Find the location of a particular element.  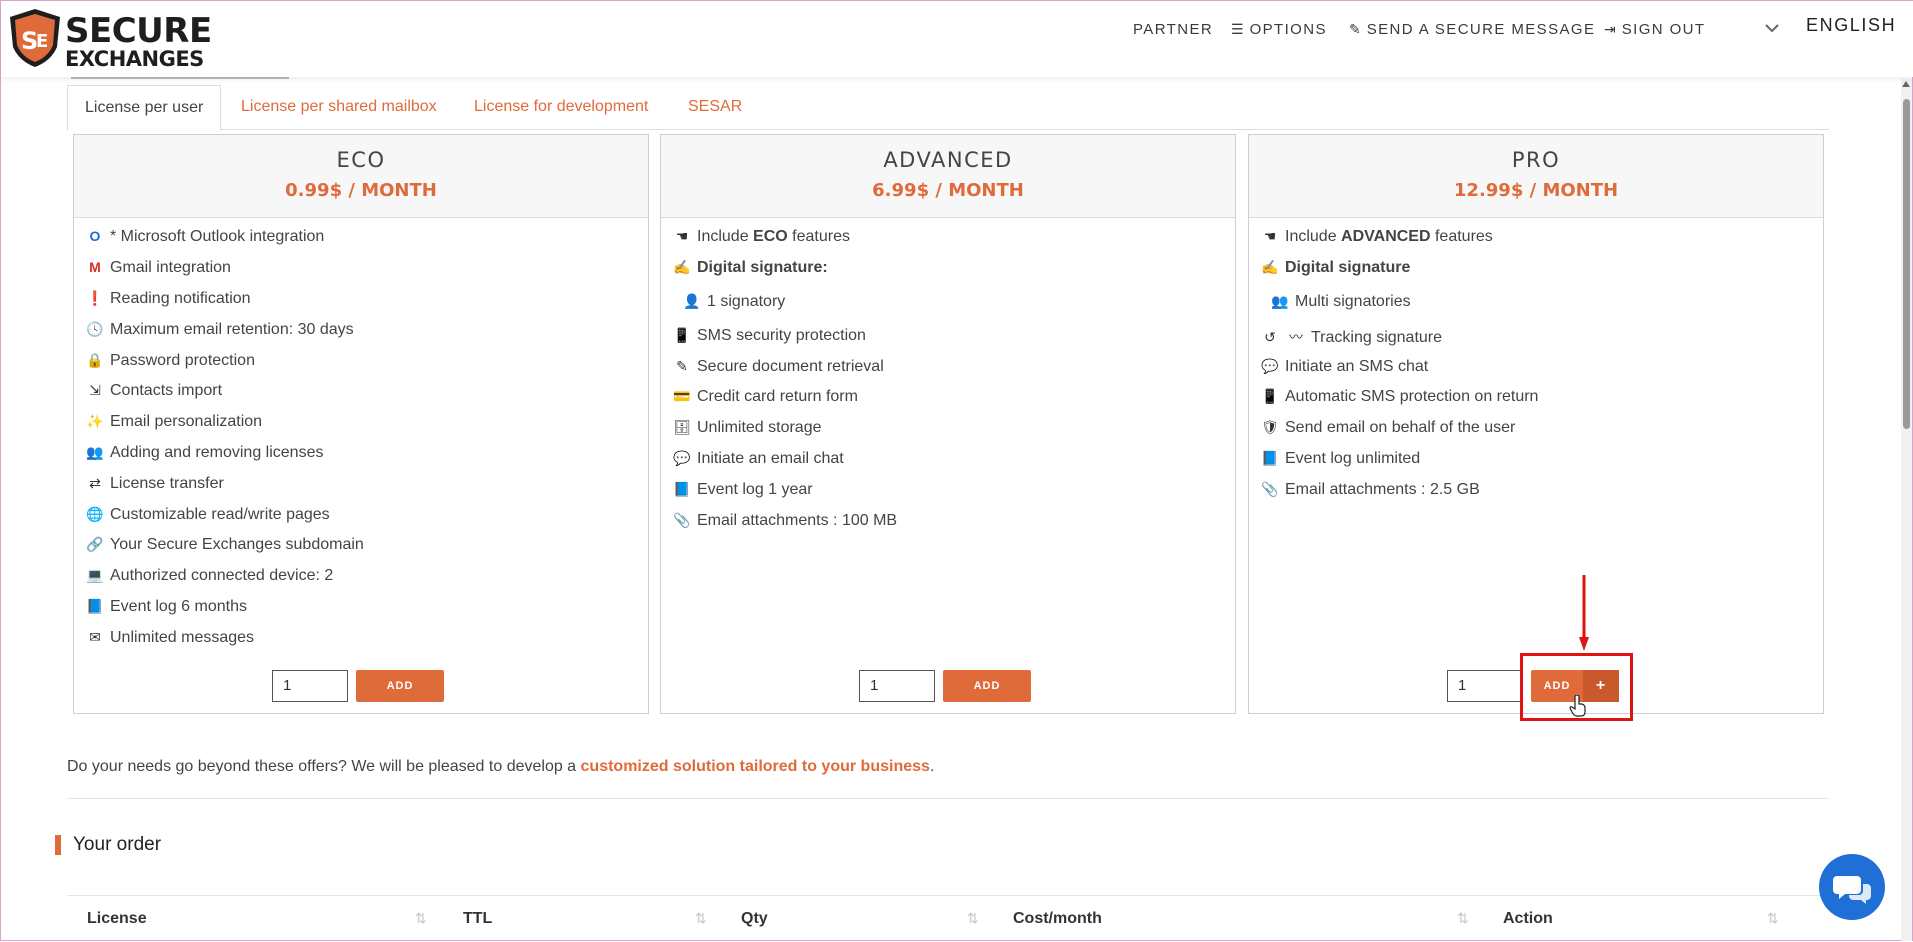

history-icon: ↺ is located at coordinates (1270, 337).